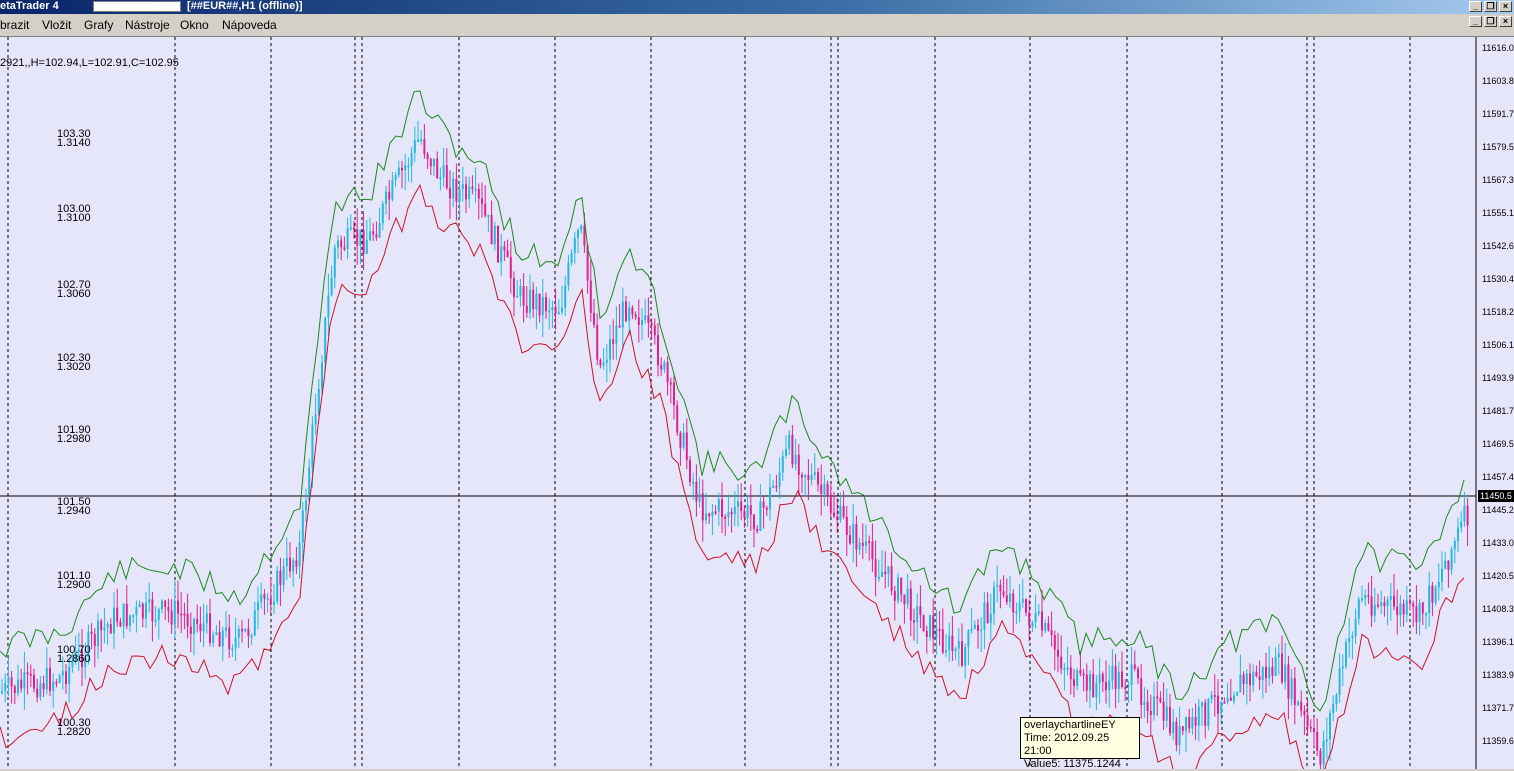 The image size is (1514, 771). Describe the element at coordinates (74, 143) in the screenshot. I see `overlay-scale-b-label: 1.3140` at that location.